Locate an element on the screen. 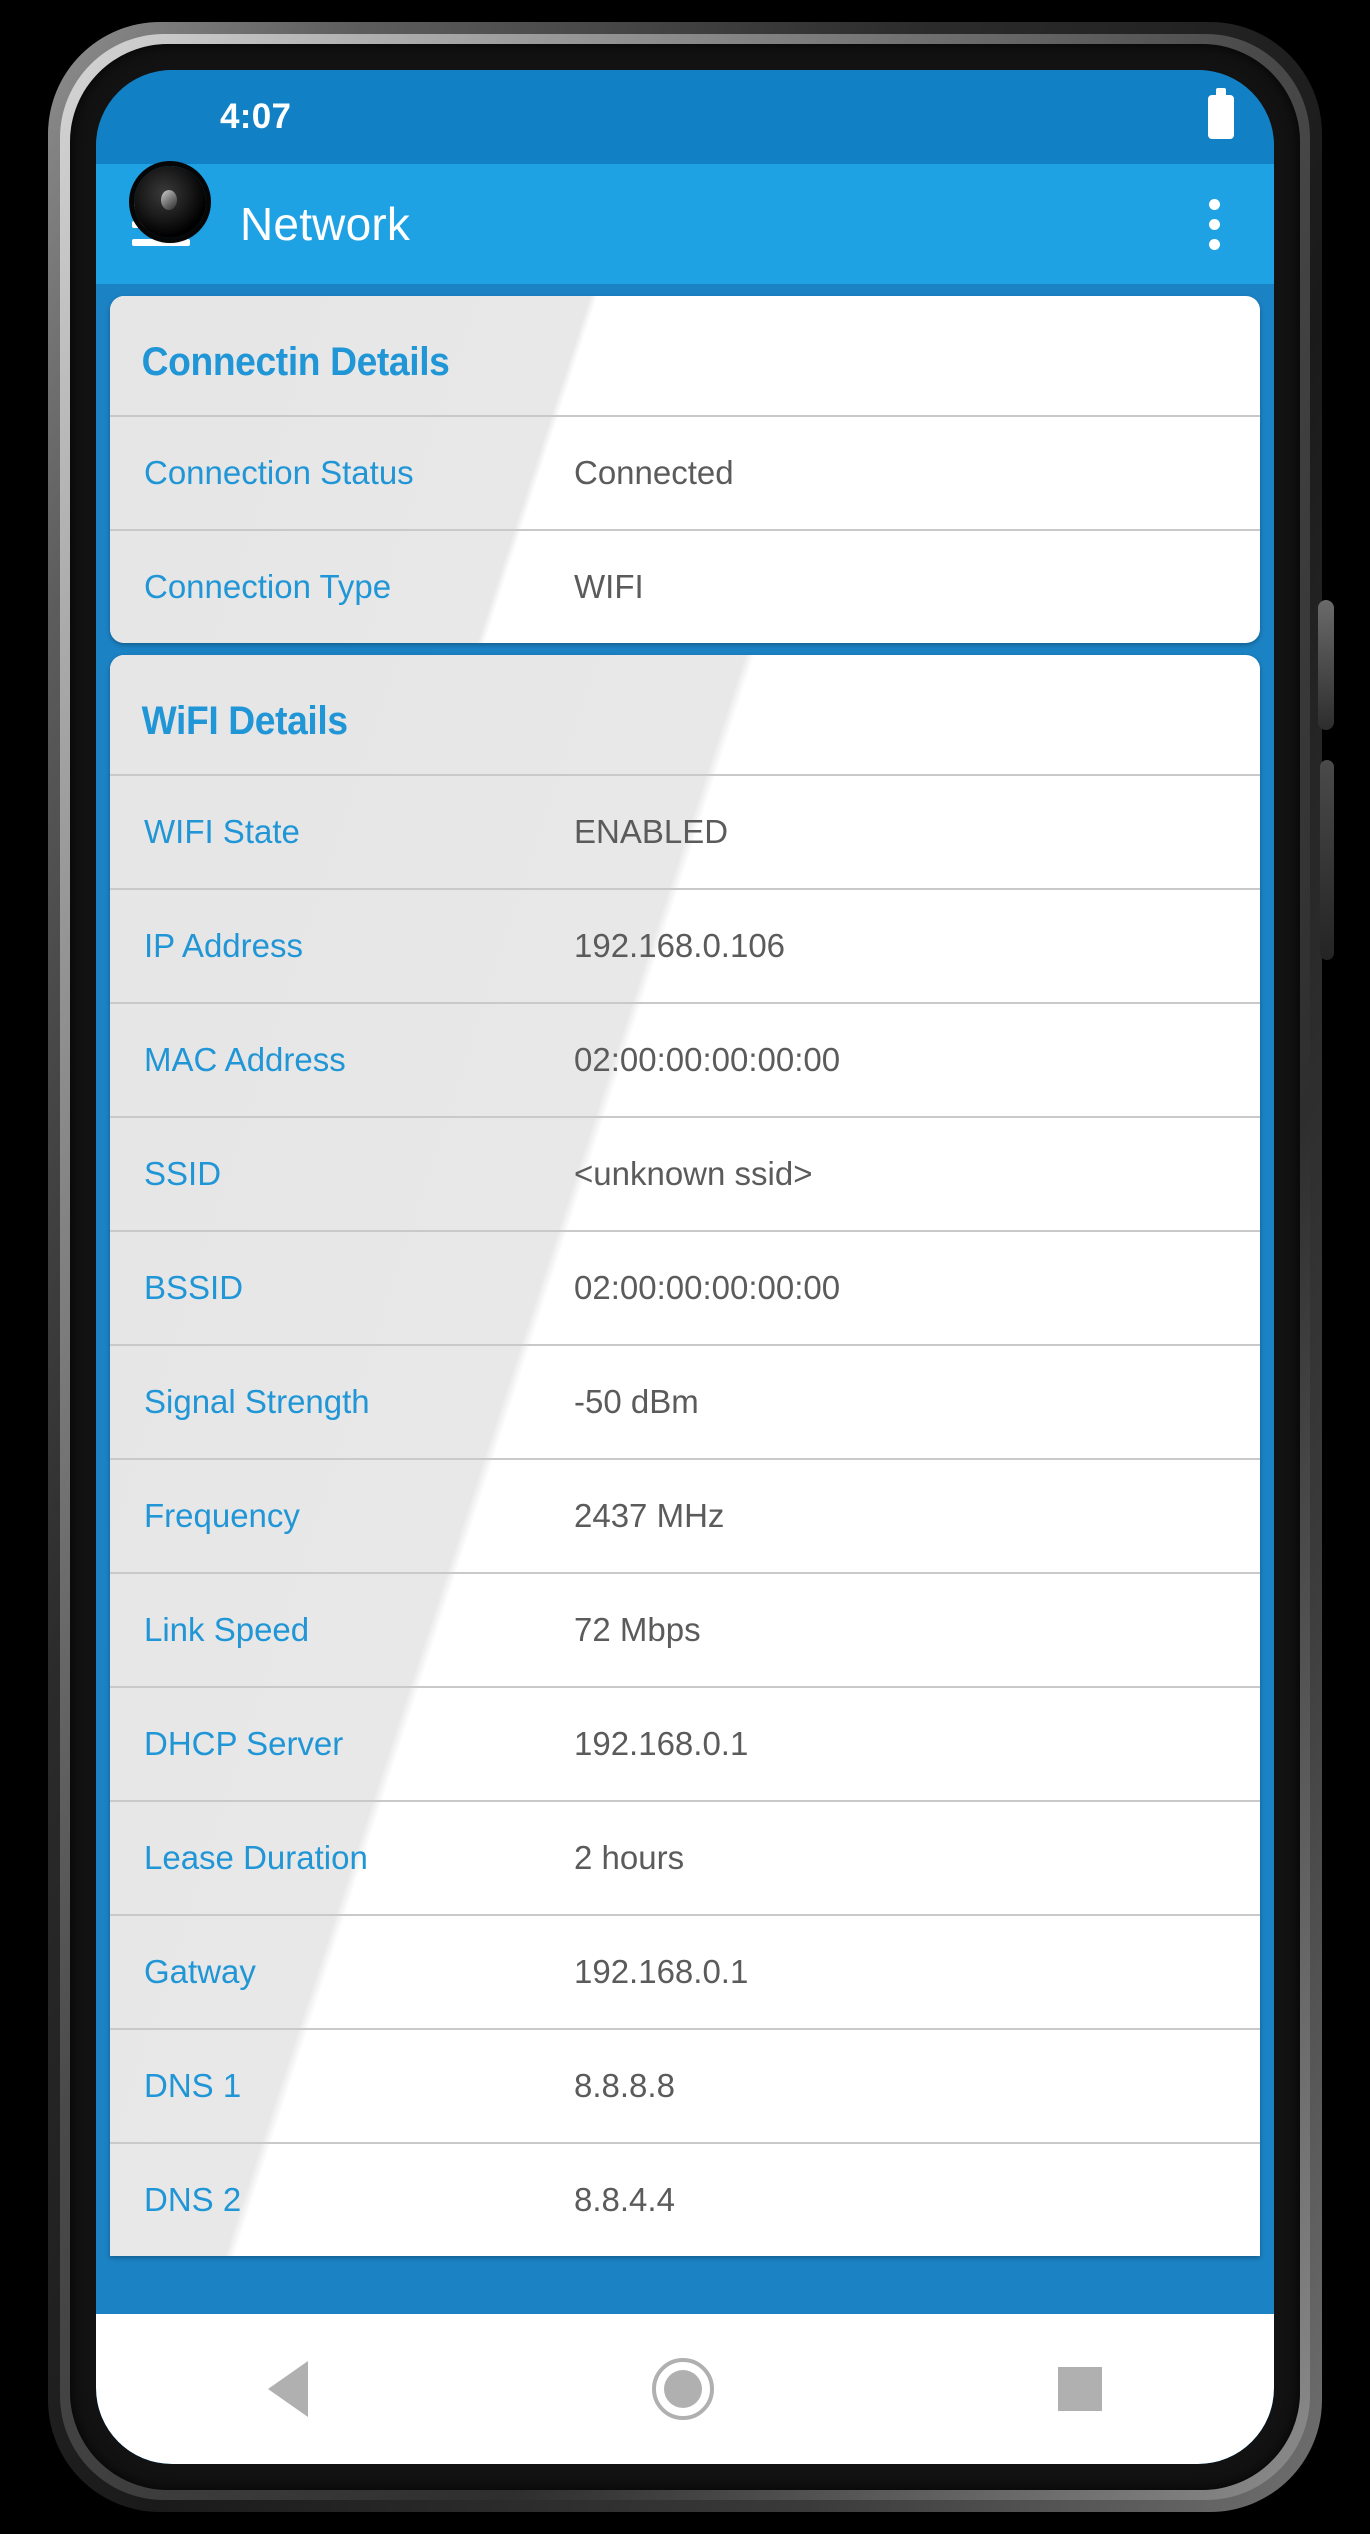 This screenshot has height=2534, width=1370. home-circle-icon is located at coordinates (683, 2389).